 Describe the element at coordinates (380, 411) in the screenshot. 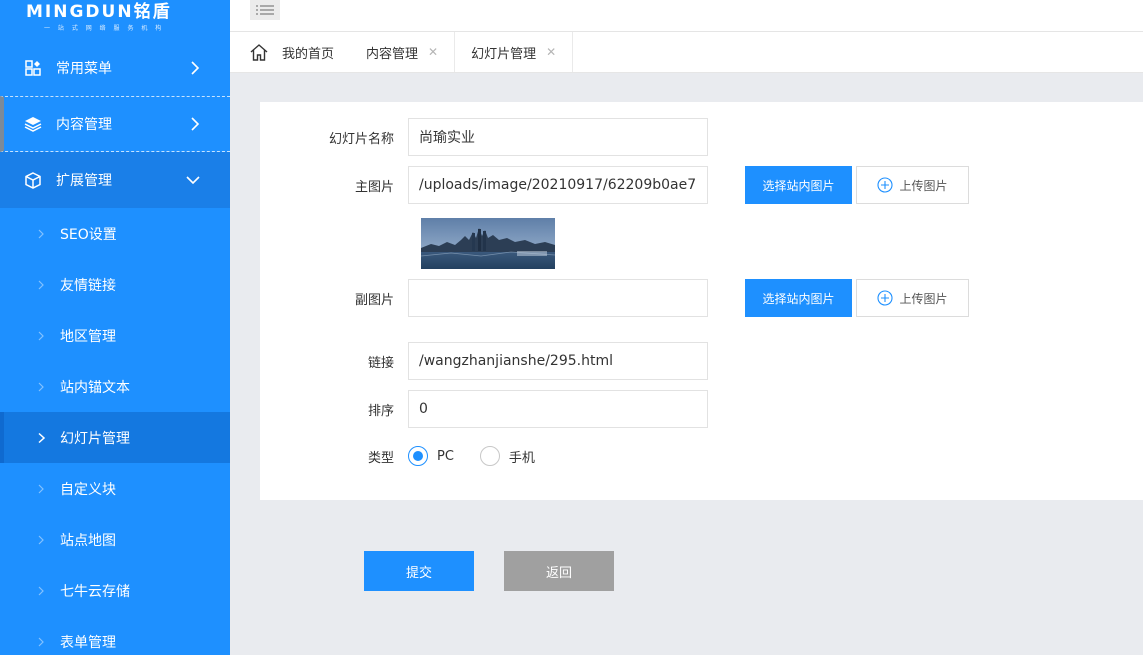

I see `sort-label: 排序` at that location.